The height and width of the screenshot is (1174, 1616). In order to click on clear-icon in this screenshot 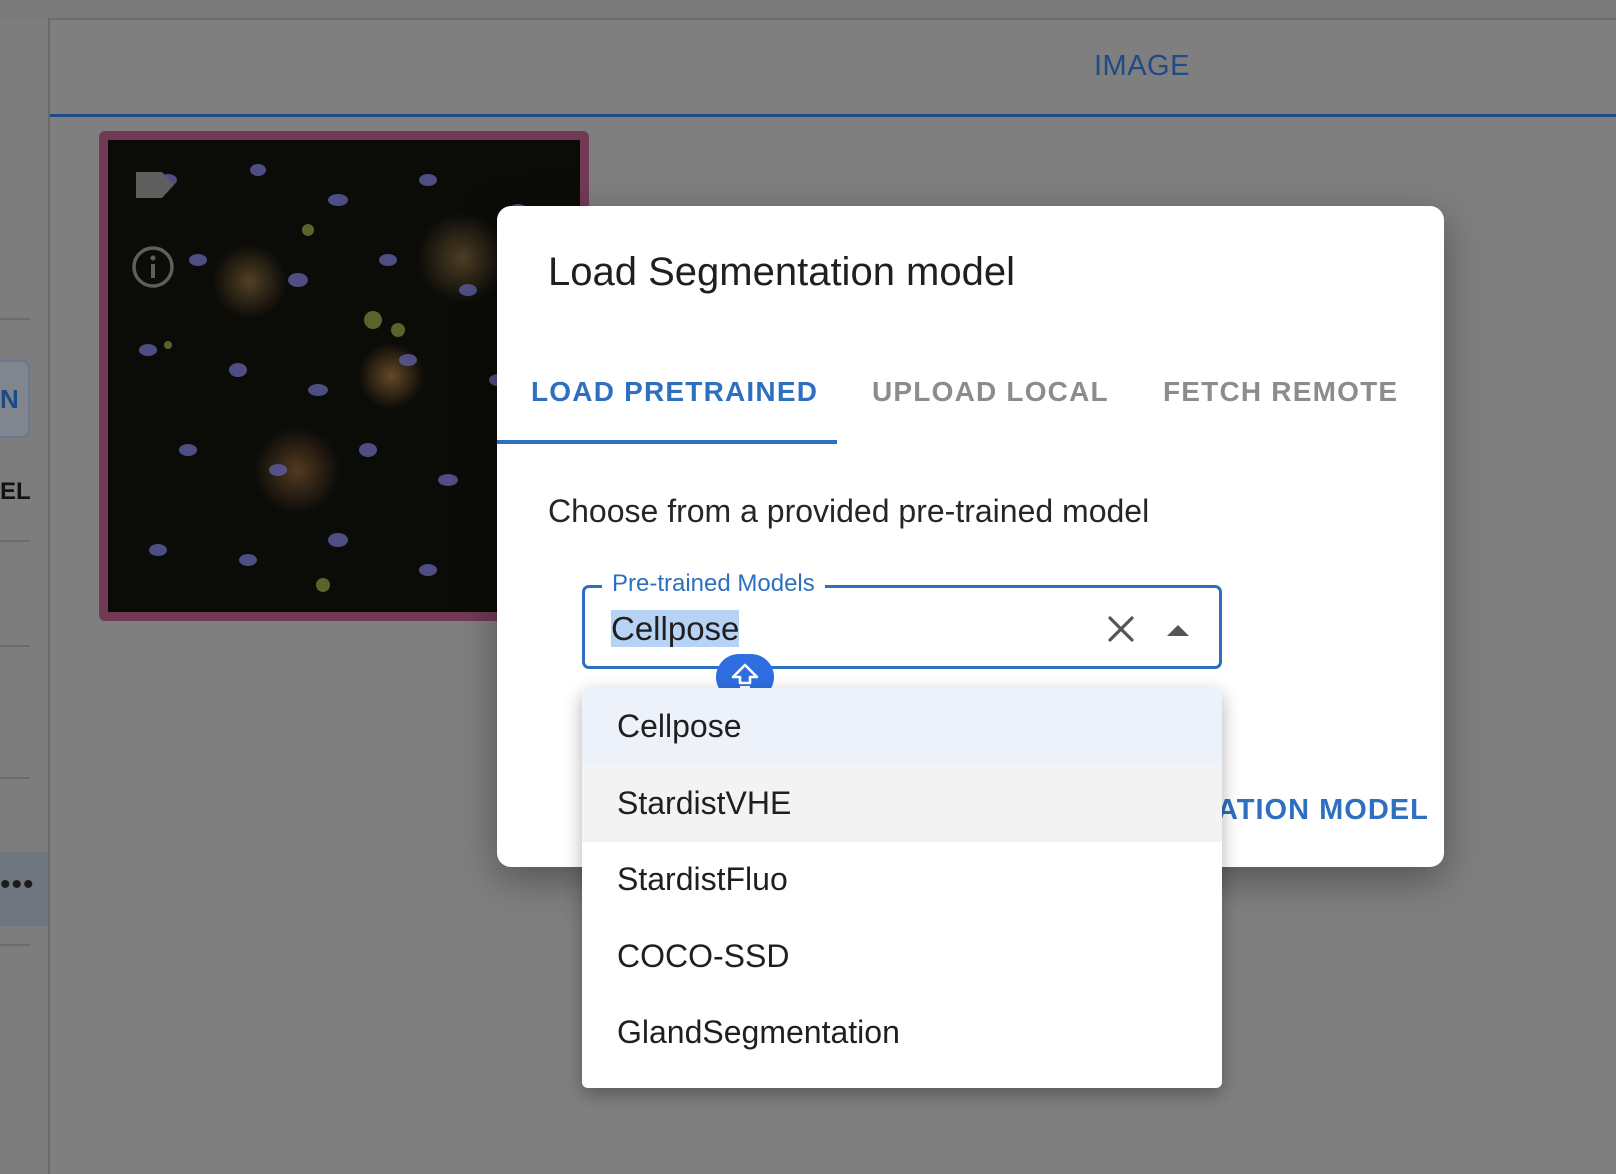, I will do `click(1121, 629)`.